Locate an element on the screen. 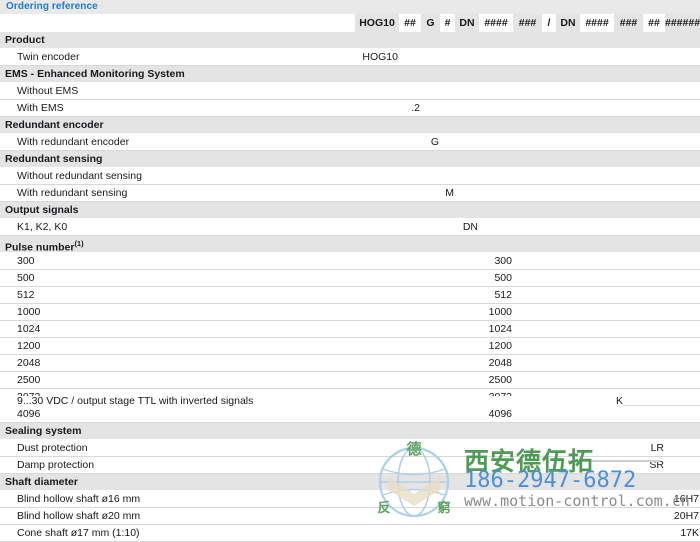 The image size is (700, 542). option-row: 2048 2048 is located at coordinates (350, 363).